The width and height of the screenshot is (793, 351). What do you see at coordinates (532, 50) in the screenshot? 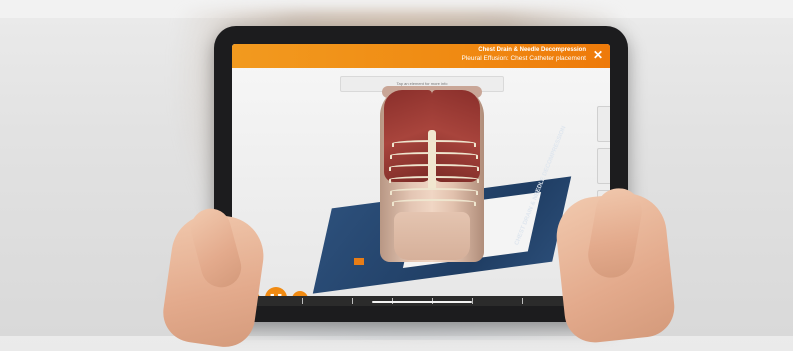
I see `header-title: Chest Drain & Needle Decompression` at bounding box center [532, 50].